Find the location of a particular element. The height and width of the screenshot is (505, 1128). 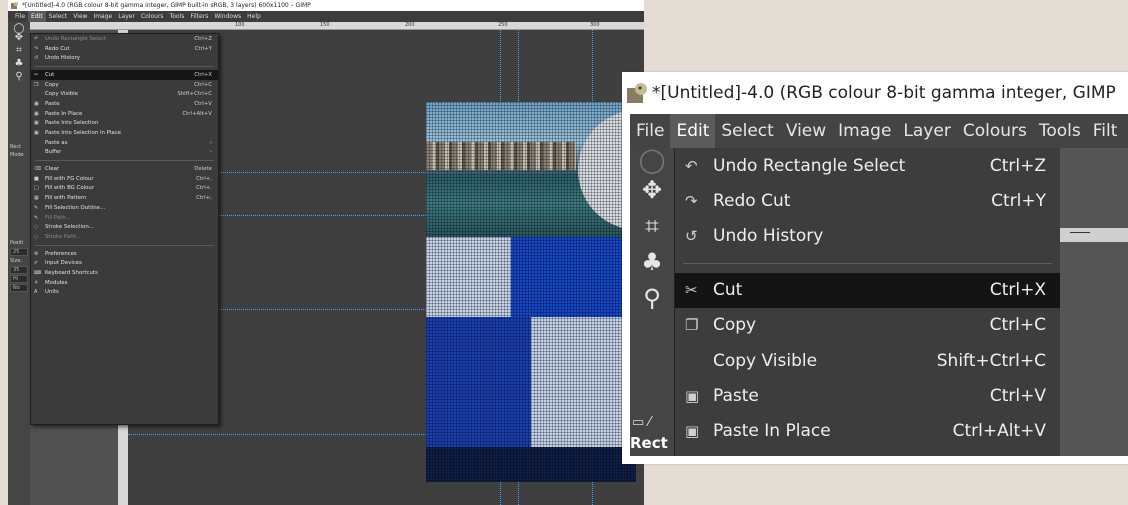

menu-item-buffer: Buffer › is located at coordinates (124, 153).